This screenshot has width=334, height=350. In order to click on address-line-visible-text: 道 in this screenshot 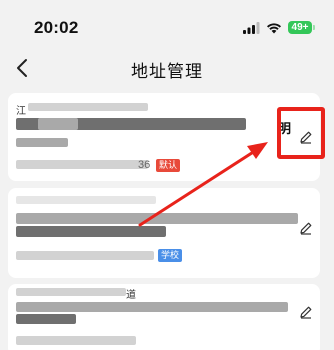, I will do `click(131, 295)`.